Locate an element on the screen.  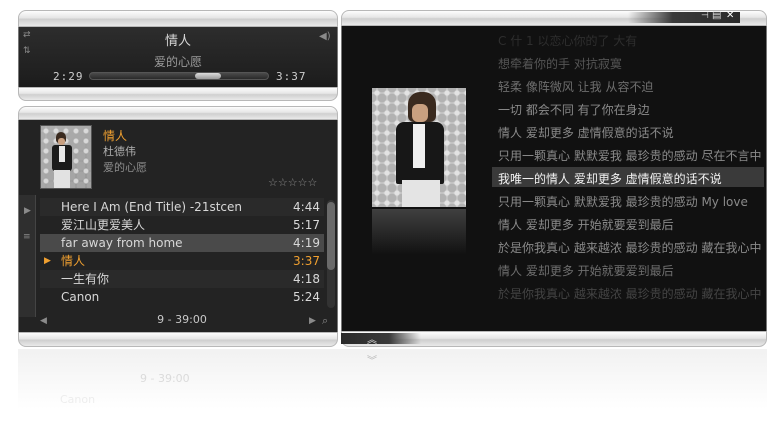
now-playing-album: 爱的心愿 is located at coordinates (177, 62).